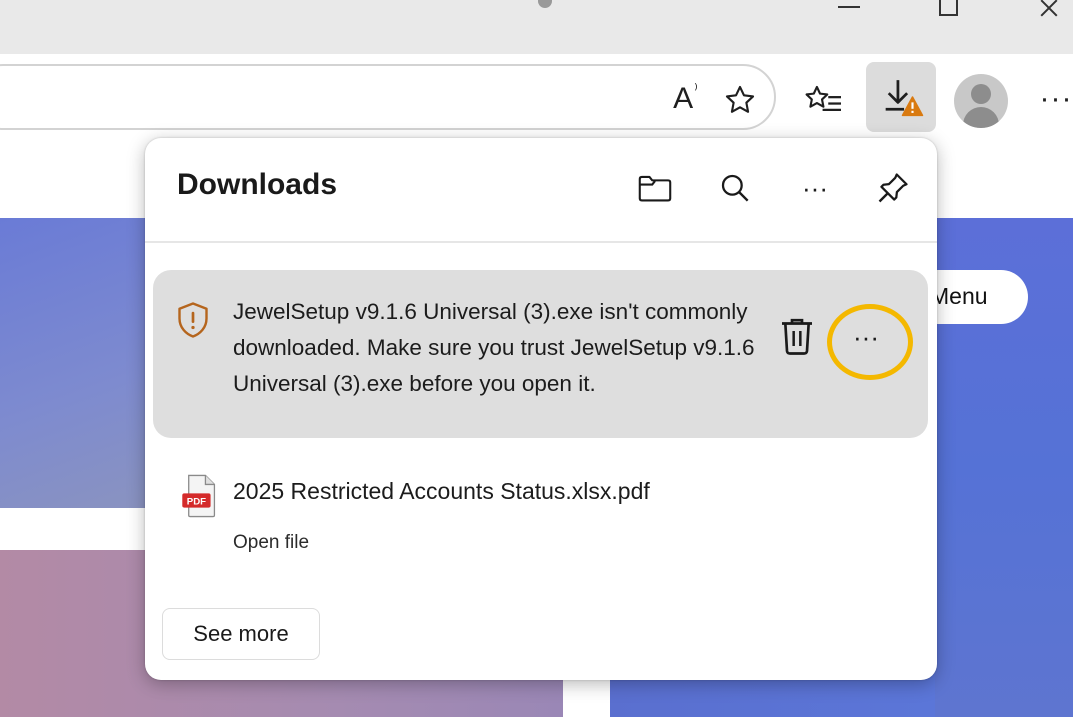  I want to click on minimize-button, so click(850, 11).